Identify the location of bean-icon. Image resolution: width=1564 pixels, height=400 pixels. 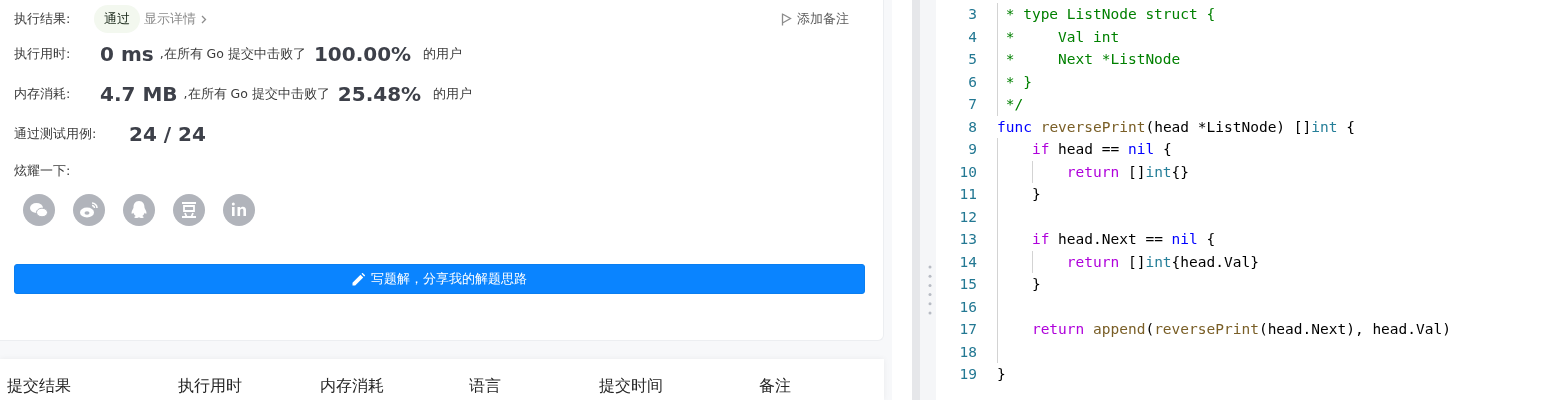
(189, 210).